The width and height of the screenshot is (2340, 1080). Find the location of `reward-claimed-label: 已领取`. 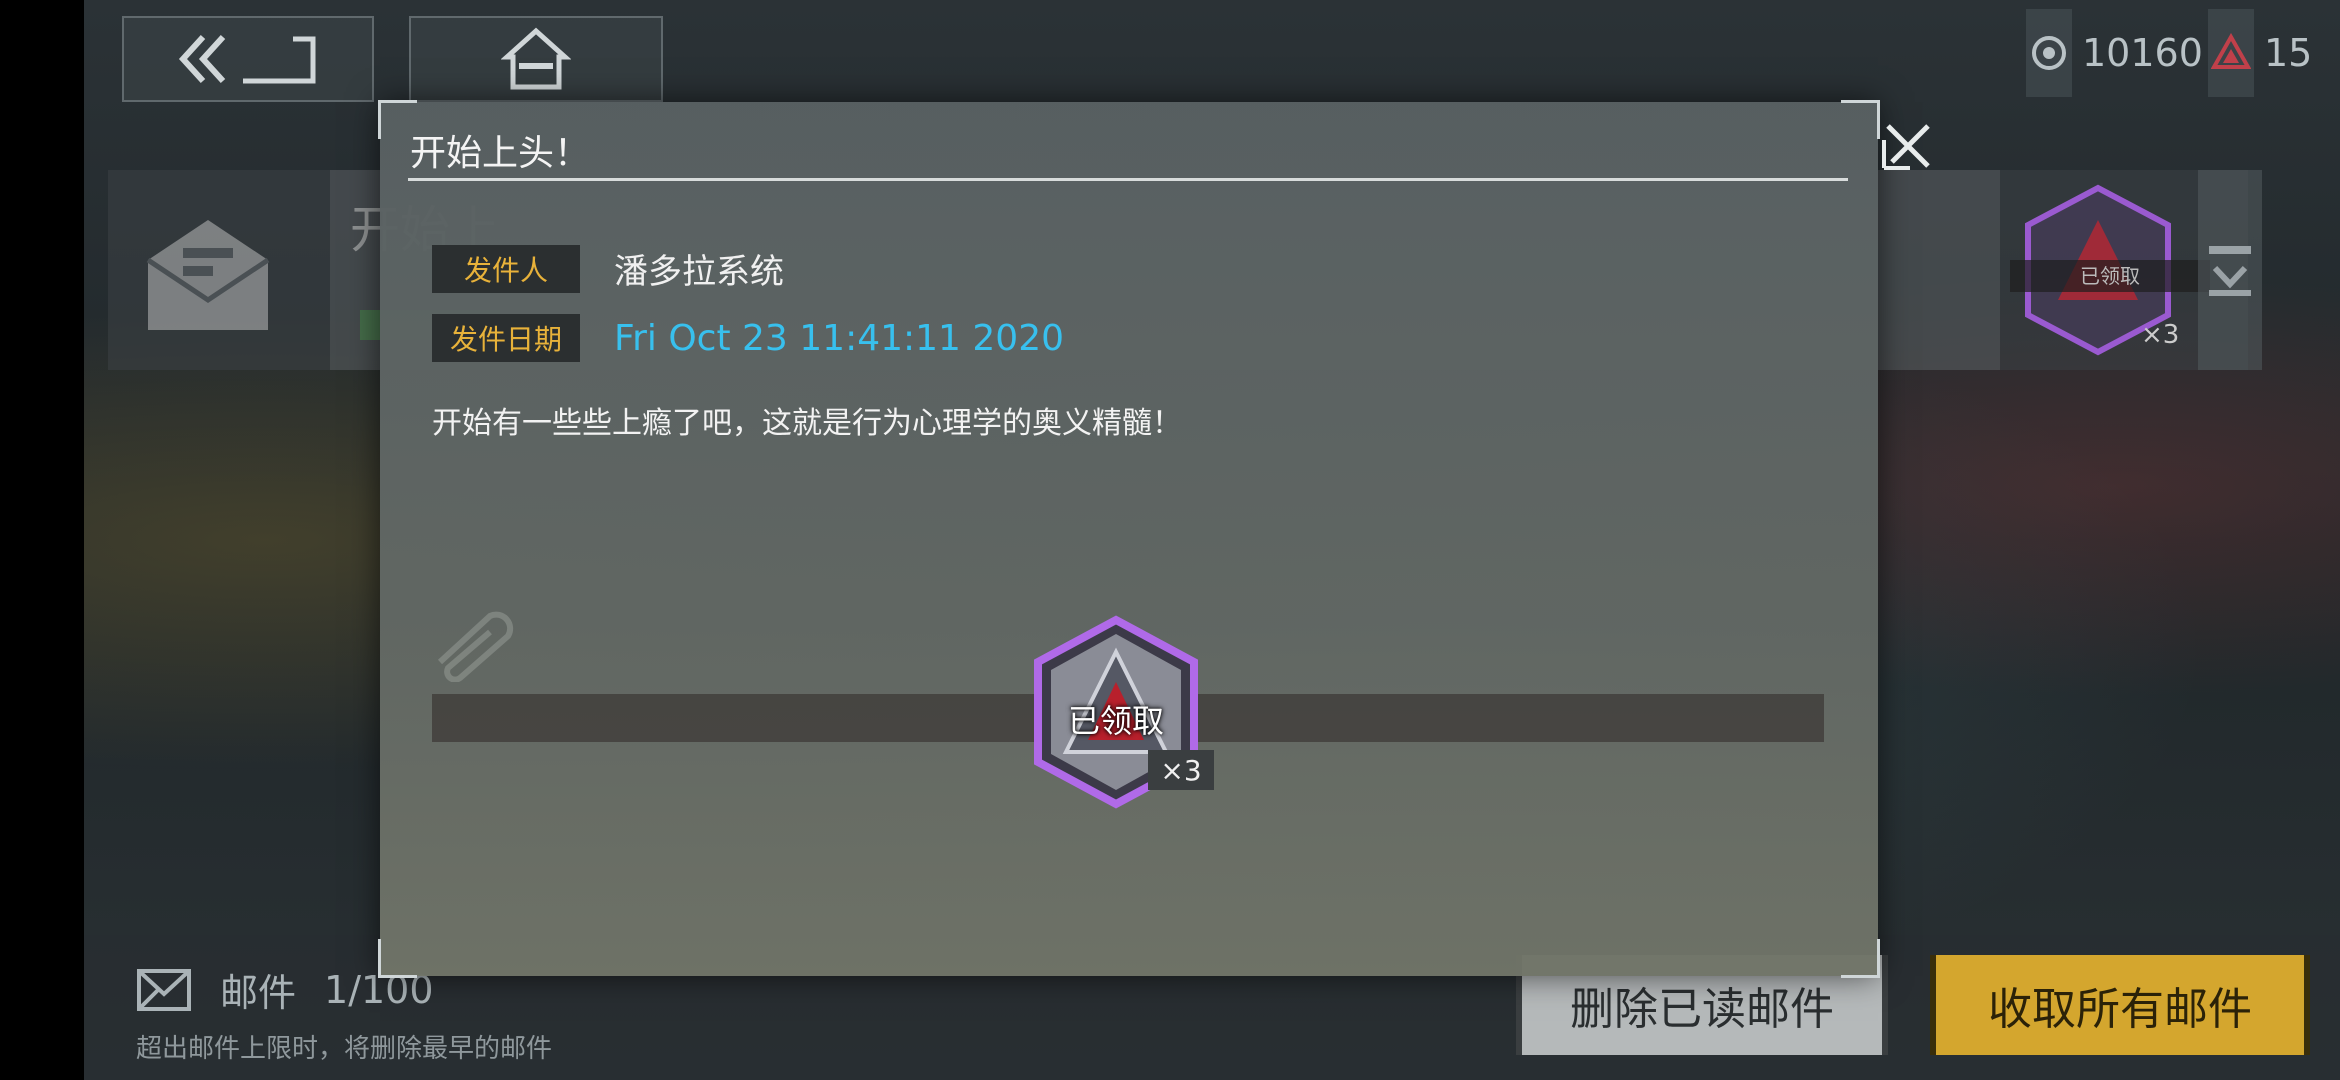

reward-claimed-label: 已领取 is located at coordinates (1115, 721).